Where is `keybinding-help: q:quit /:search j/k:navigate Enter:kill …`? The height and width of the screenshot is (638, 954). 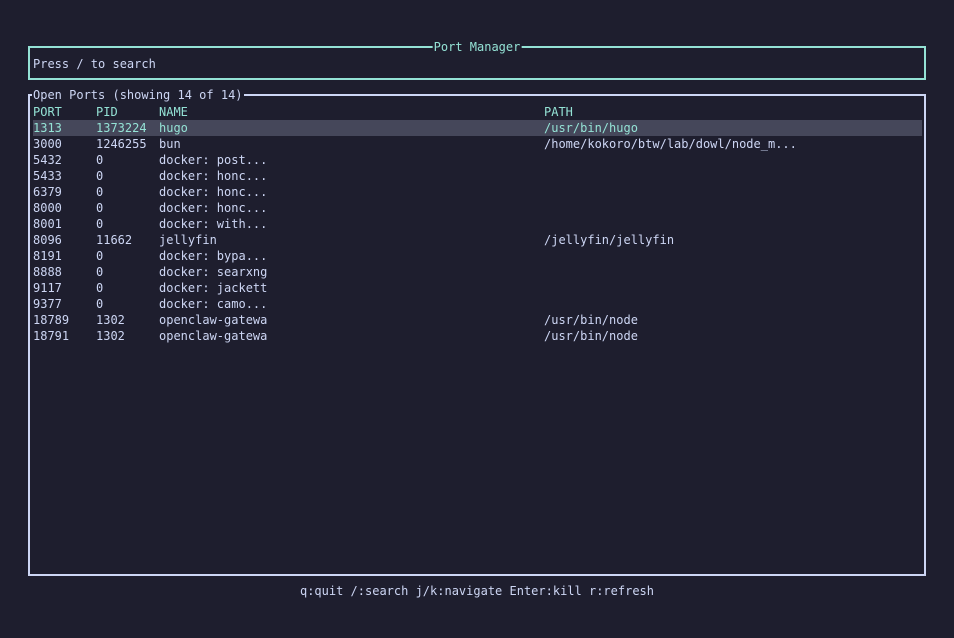 keybinding-help: q:quit /:search j/k:navigate Enter:kill … is located at coordinates (476, 591).